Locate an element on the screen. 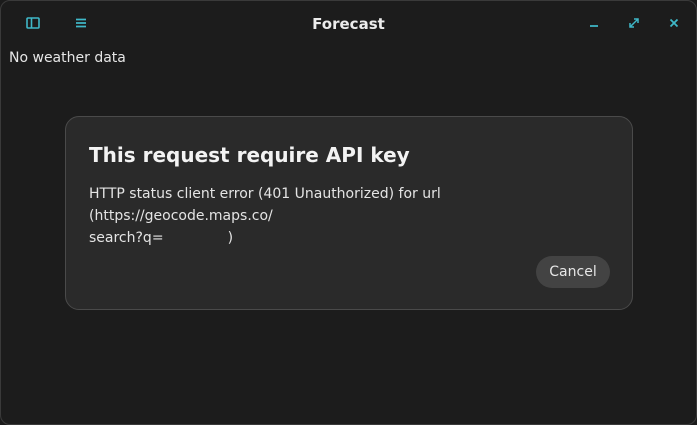 Image resolution: width=697 pixels, height=425 pixels. minimize-button is located at coordinates (594, 23).